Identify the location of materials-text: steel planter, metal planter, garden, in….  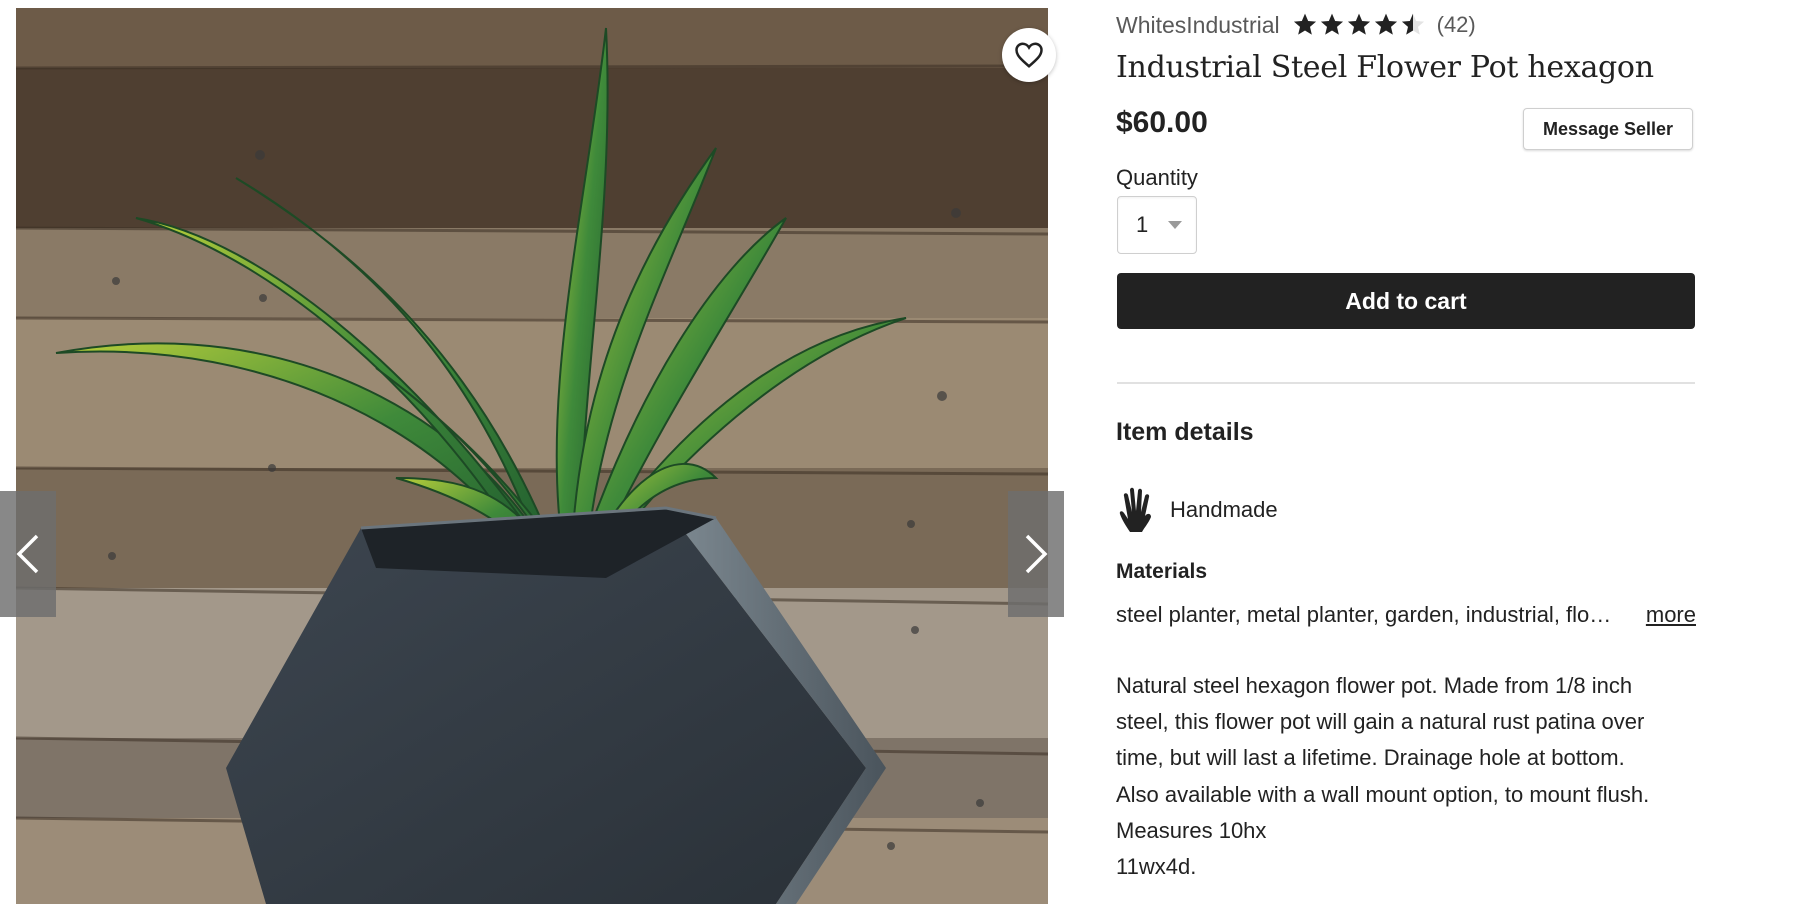
(1364, 614).